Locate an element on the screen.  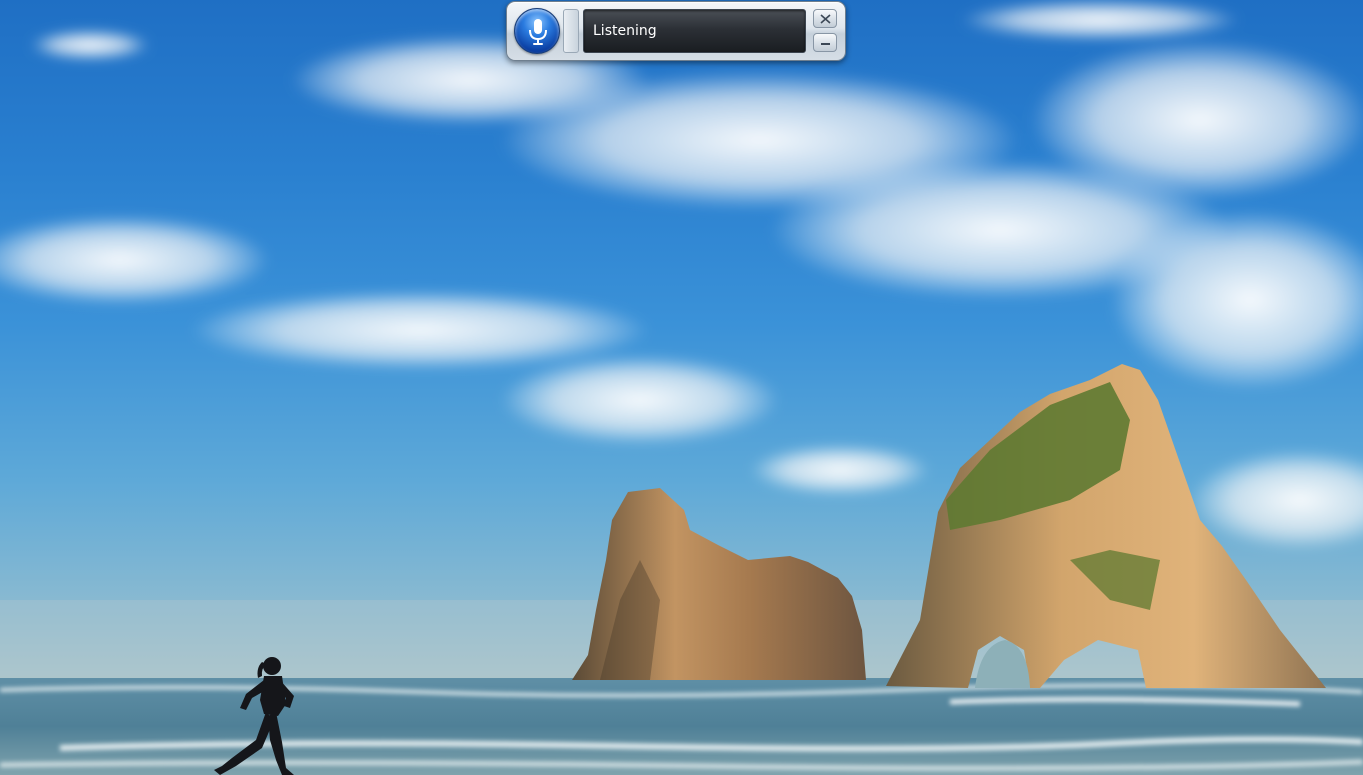
close-icon is located at coordinates (825, 19).